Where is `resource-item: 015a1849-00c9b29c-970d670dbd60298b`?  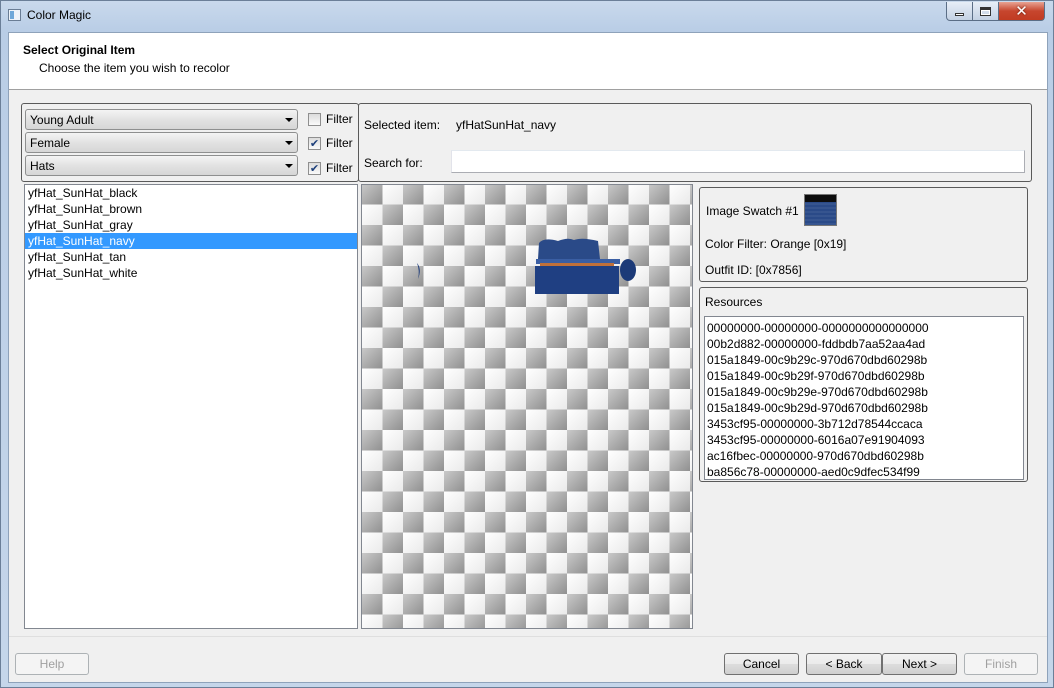 resource-item: 015a1849-00c9b29c-970d670dbd60298b is located at coordinates (864, 360).